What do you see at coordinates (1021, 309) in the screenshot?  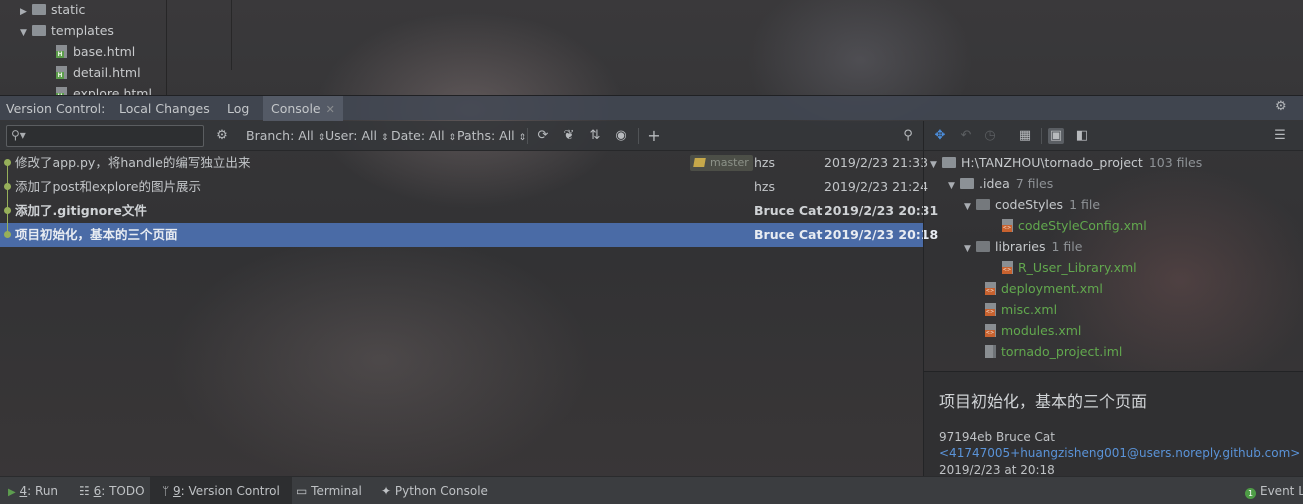 I see `file-misc: misc.xml` at bounding box center [1021, 309].